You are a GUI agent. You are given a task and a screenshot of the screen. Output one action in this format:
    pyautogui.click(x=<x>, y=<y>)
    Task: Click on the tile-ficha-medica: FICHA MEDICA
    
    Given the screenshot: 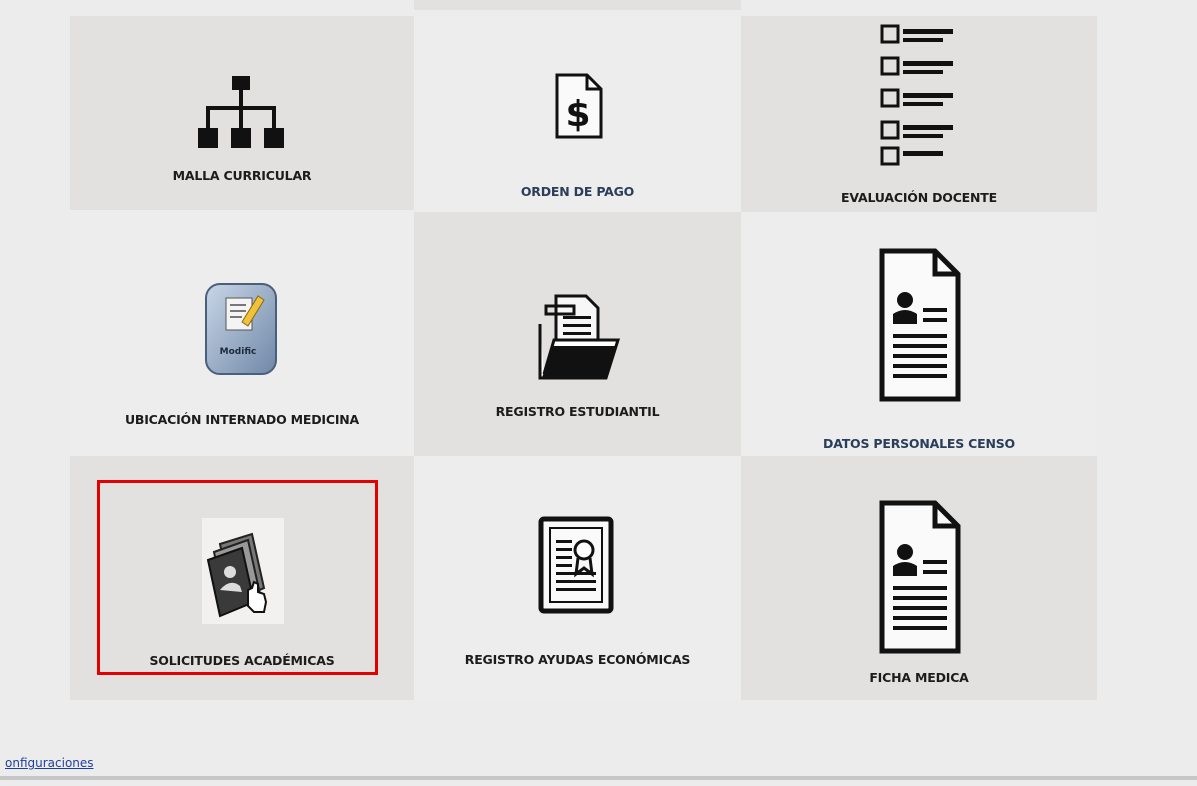 What is the action you would take?
    pyautogui.click(x=919, y=578)
    